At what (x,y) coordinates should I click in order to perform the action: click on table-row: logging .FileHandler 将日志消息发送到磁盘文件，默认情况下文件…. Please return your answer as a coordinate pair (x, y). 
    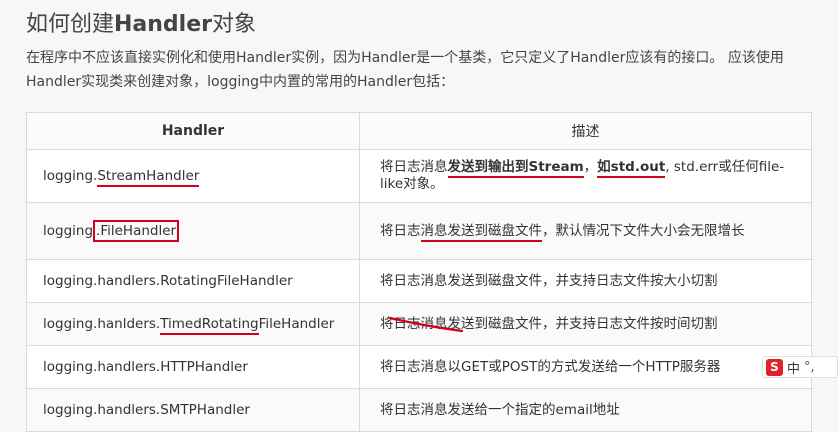
    Looking at the image, I should click on (419, 231).